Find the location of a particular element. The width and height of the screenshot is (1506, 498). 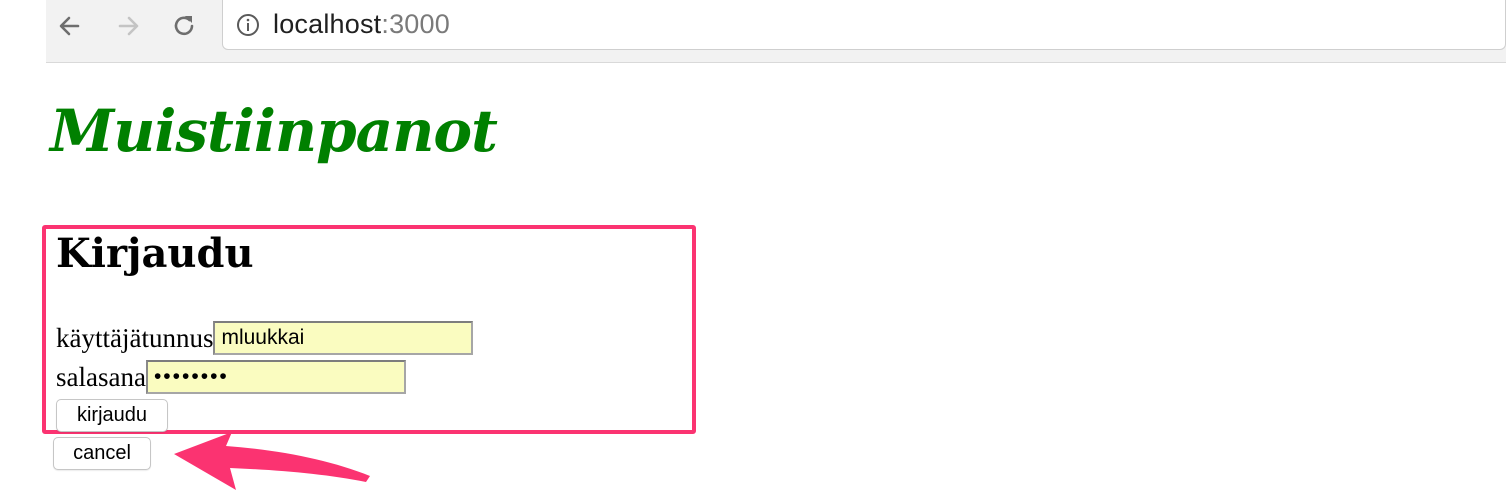

password-input is located at coordinates (275, 377).